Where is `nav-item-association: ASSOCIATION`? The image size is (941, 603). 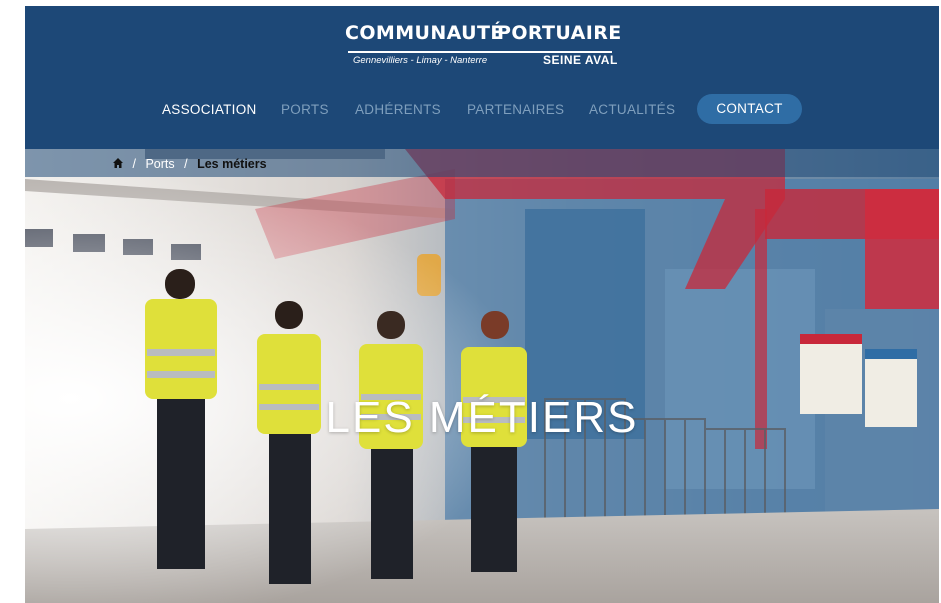 nav-item-association: ASSOCIATION is located at coordinates (209, 109).